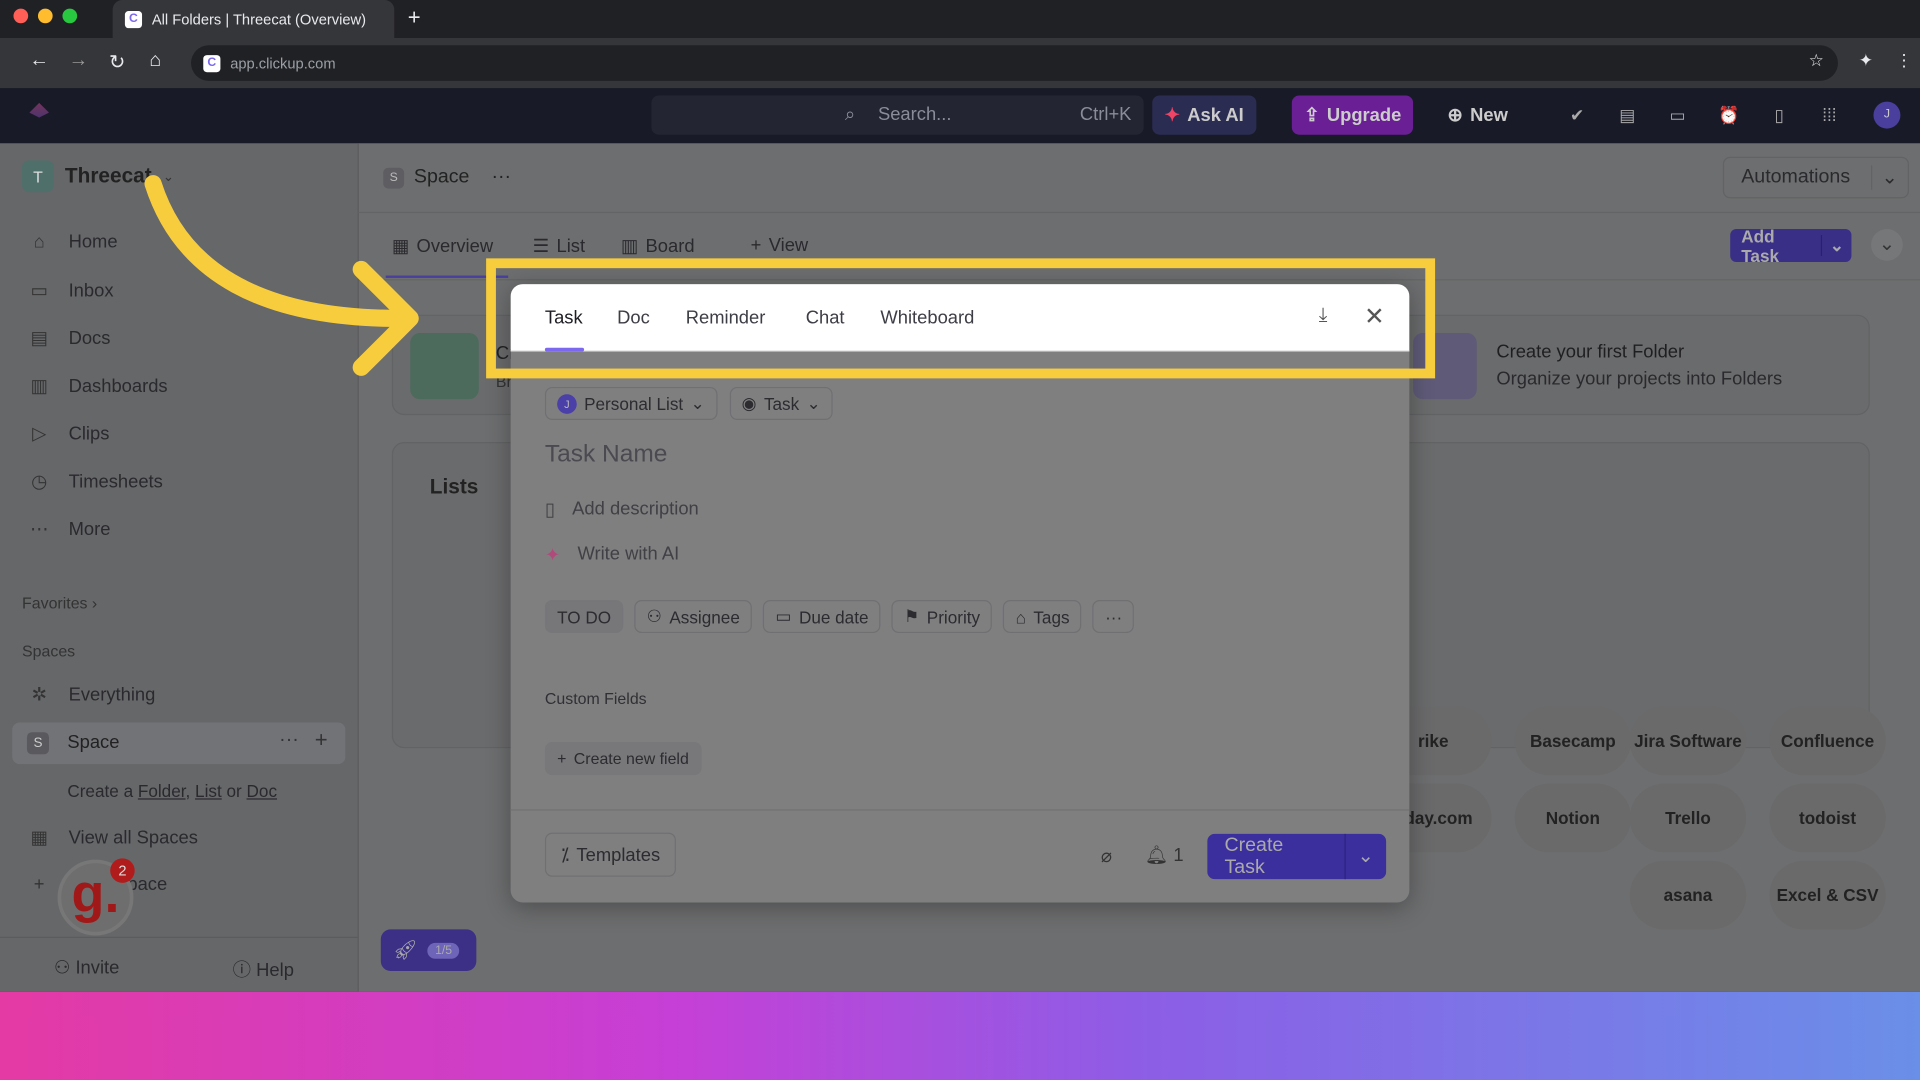 This screenshot has height=1080, width=1920. Describe the element at coordinates (633, 317) in the screenshot. I see `tab-doc: Doc` at that location.